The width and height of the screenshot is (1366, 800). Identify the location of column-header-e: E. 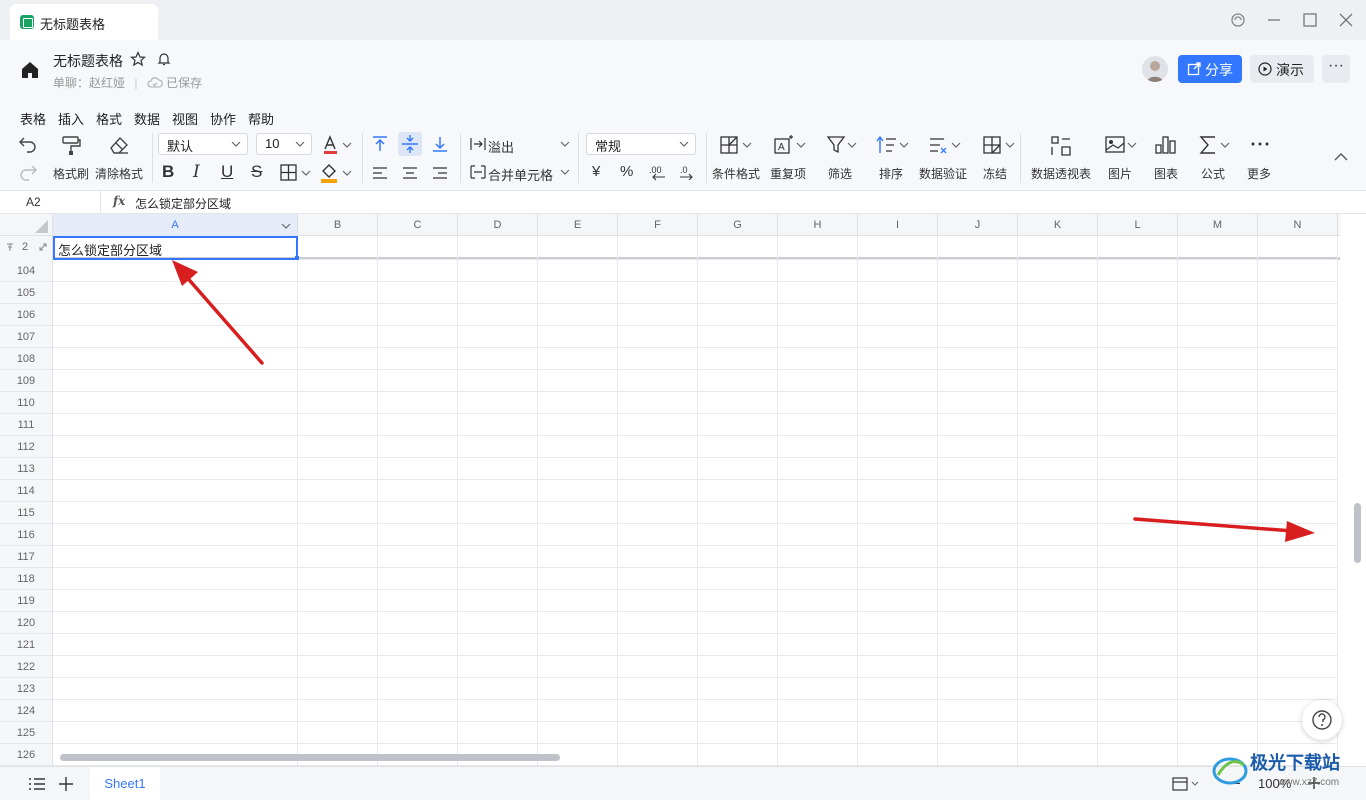
(578, 225).